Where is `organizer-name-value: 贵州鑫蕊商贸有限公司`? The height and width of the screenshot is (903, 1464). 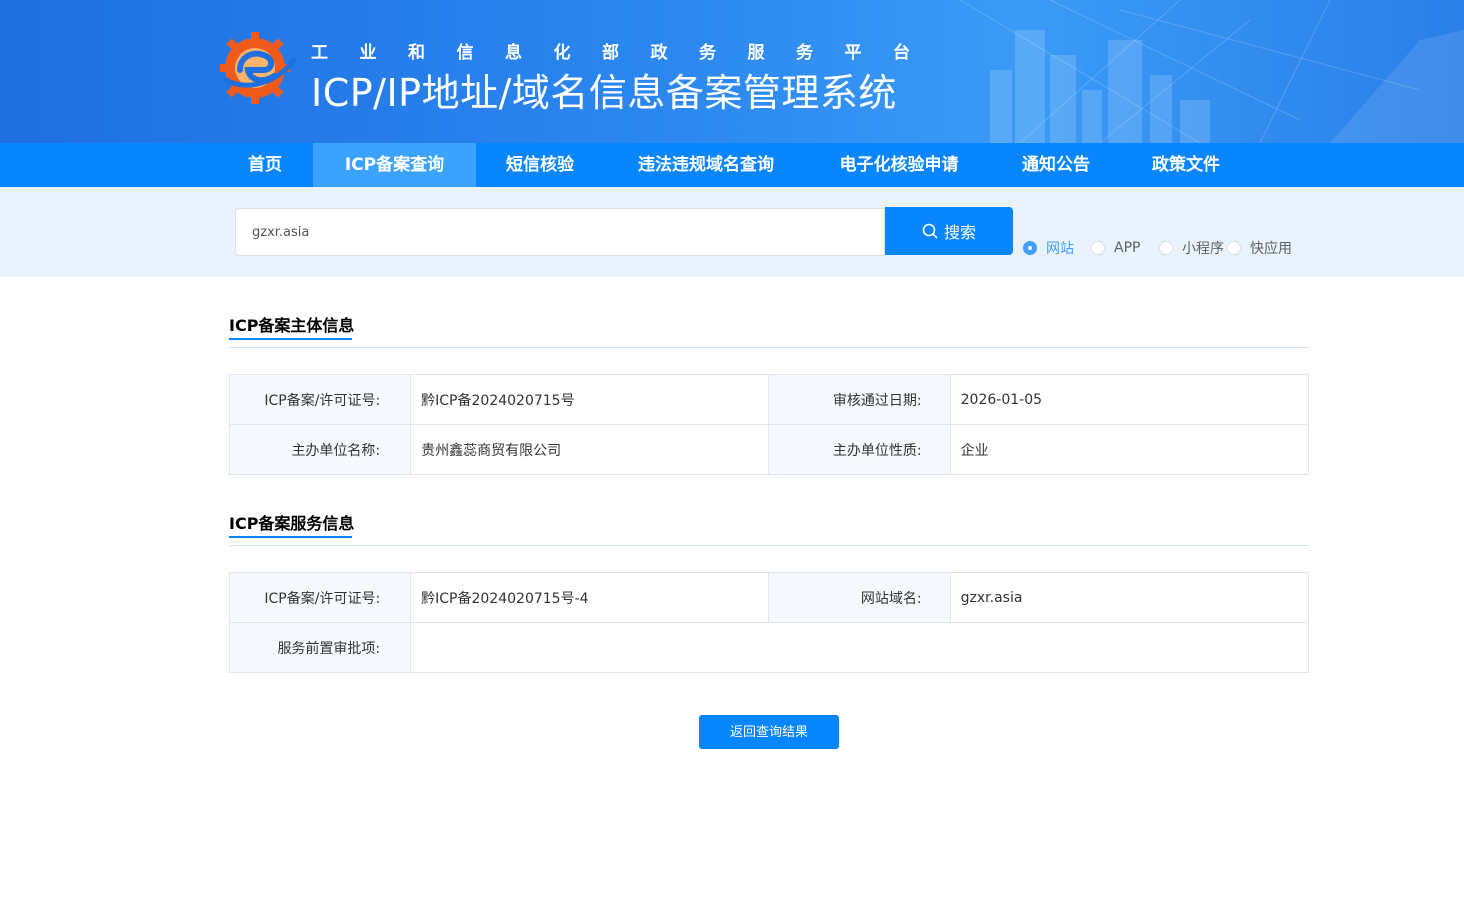 organizer-name-value: 贵州鑫蕊商贸有限公司 is located at coordinates (590, 449).